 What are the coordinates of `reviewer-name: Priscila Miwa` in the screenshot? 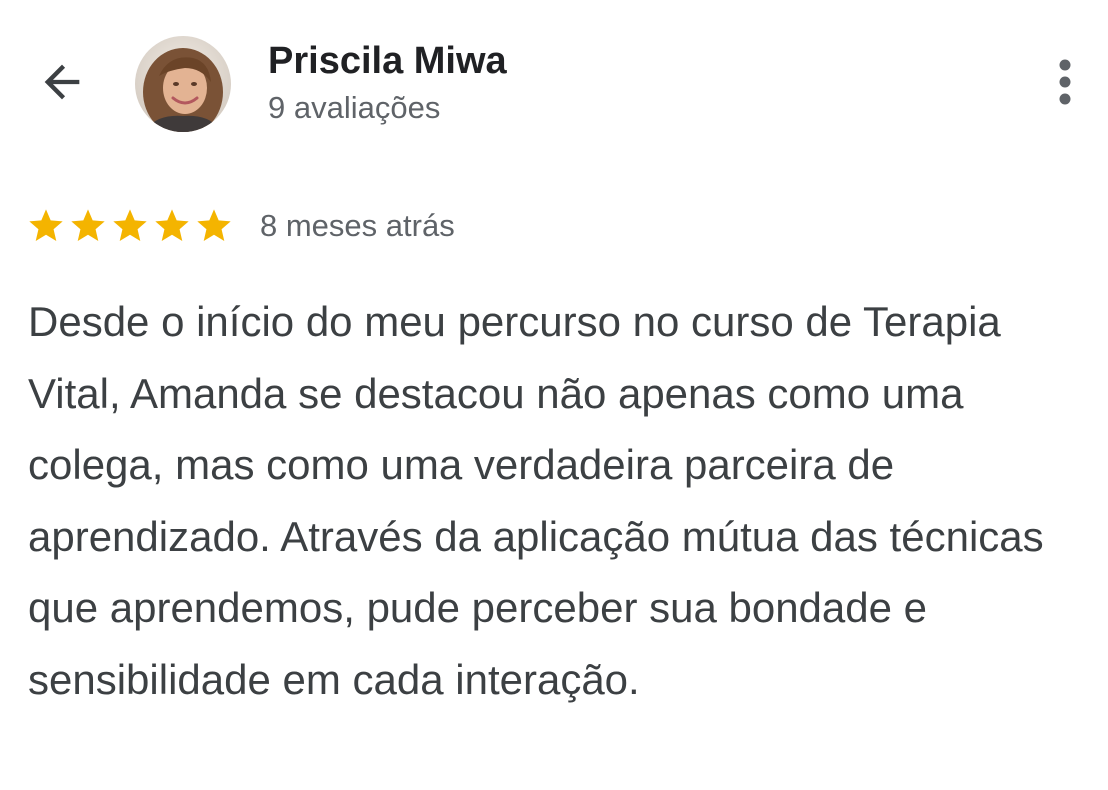 It's located at (387, 61).